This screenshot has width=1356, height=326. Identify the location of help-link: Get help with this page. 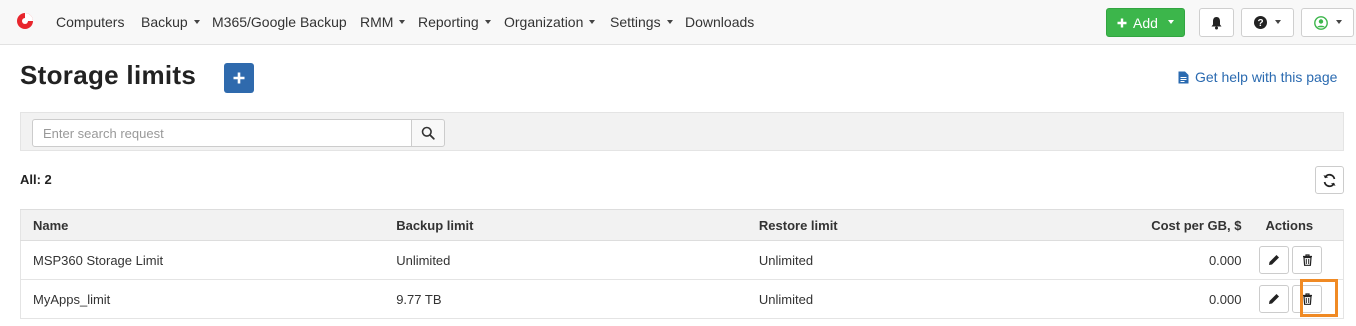
(1257, 77).